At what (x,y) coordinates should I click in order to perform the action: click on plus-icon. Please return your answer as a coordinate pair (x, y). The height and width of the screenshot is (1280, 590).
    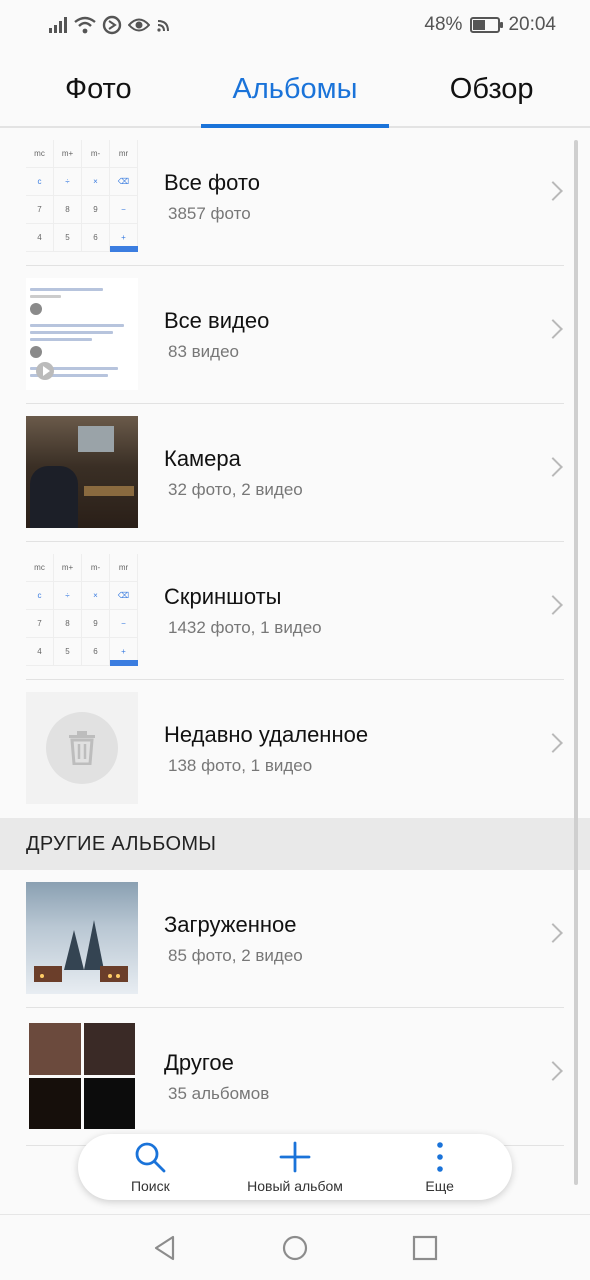
    Looking at the image, I should click on (295, 1157).